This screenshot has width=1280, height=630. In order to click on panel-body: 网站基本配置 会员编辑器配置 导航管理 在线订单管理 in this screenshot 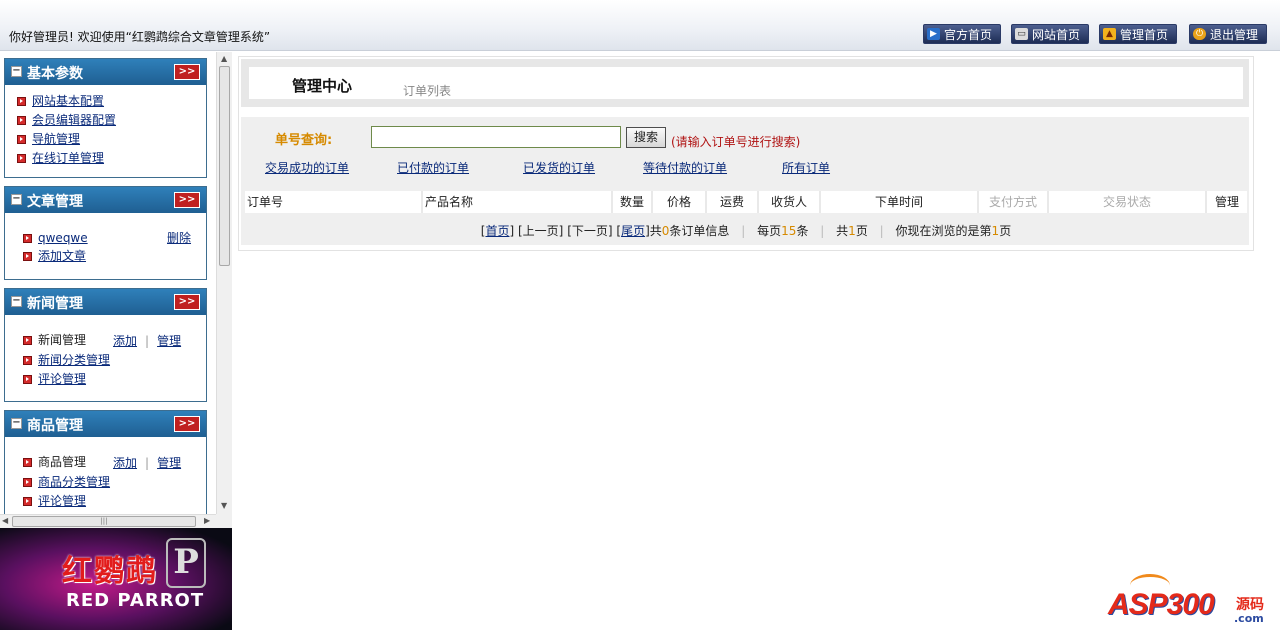, I will do `click(105, 132)`.